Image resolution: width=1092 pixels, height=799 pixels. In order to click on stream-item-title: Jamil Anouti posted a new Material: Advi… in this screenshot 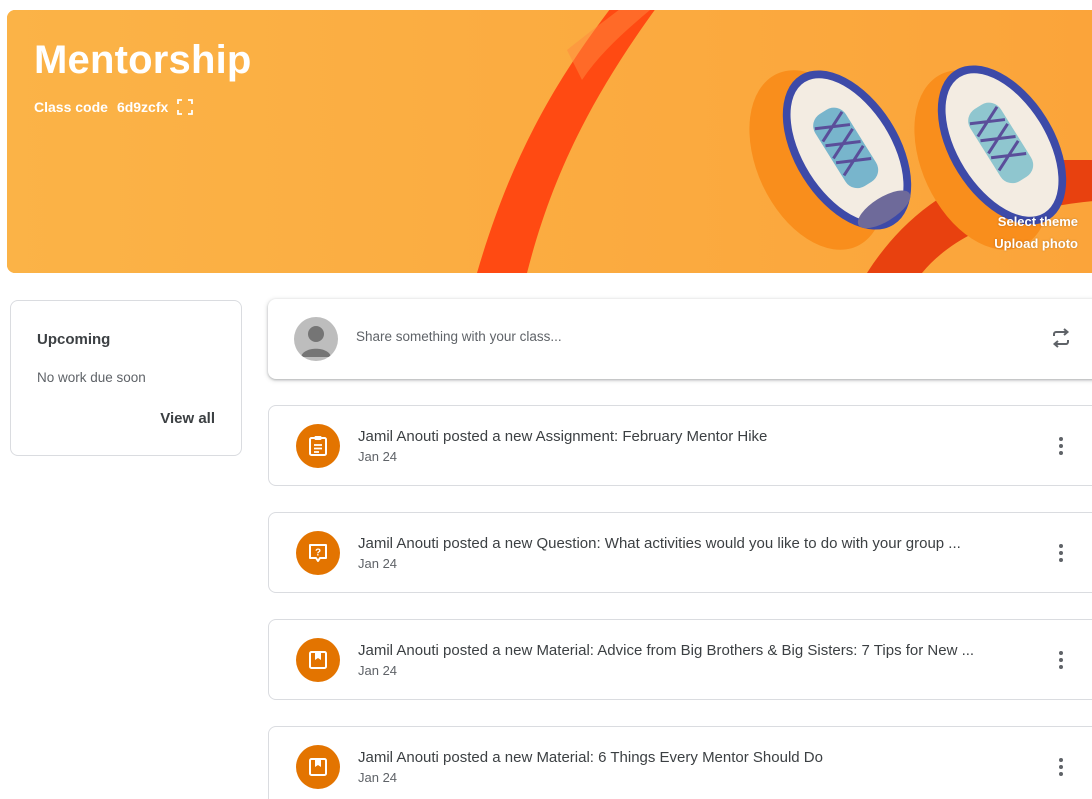, I will do `click(666, 650)`.